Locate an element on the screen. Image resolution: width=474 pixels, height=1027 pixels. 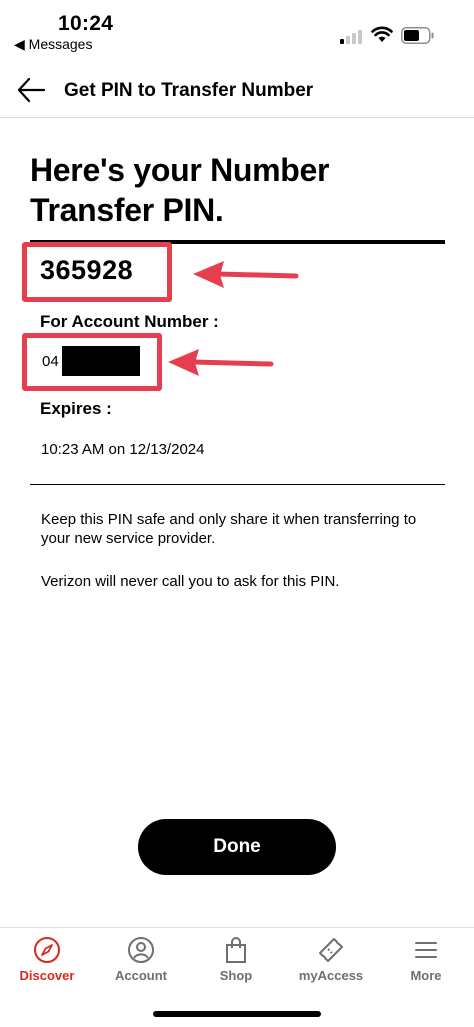
tab-discover: Discover is located at coordinates (47, 962).